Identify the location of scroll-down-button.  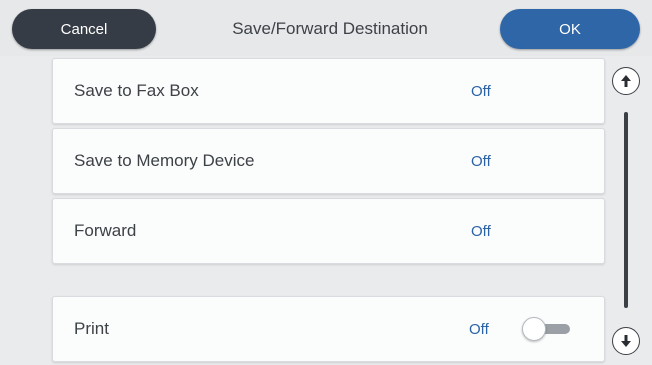
(626, 341).